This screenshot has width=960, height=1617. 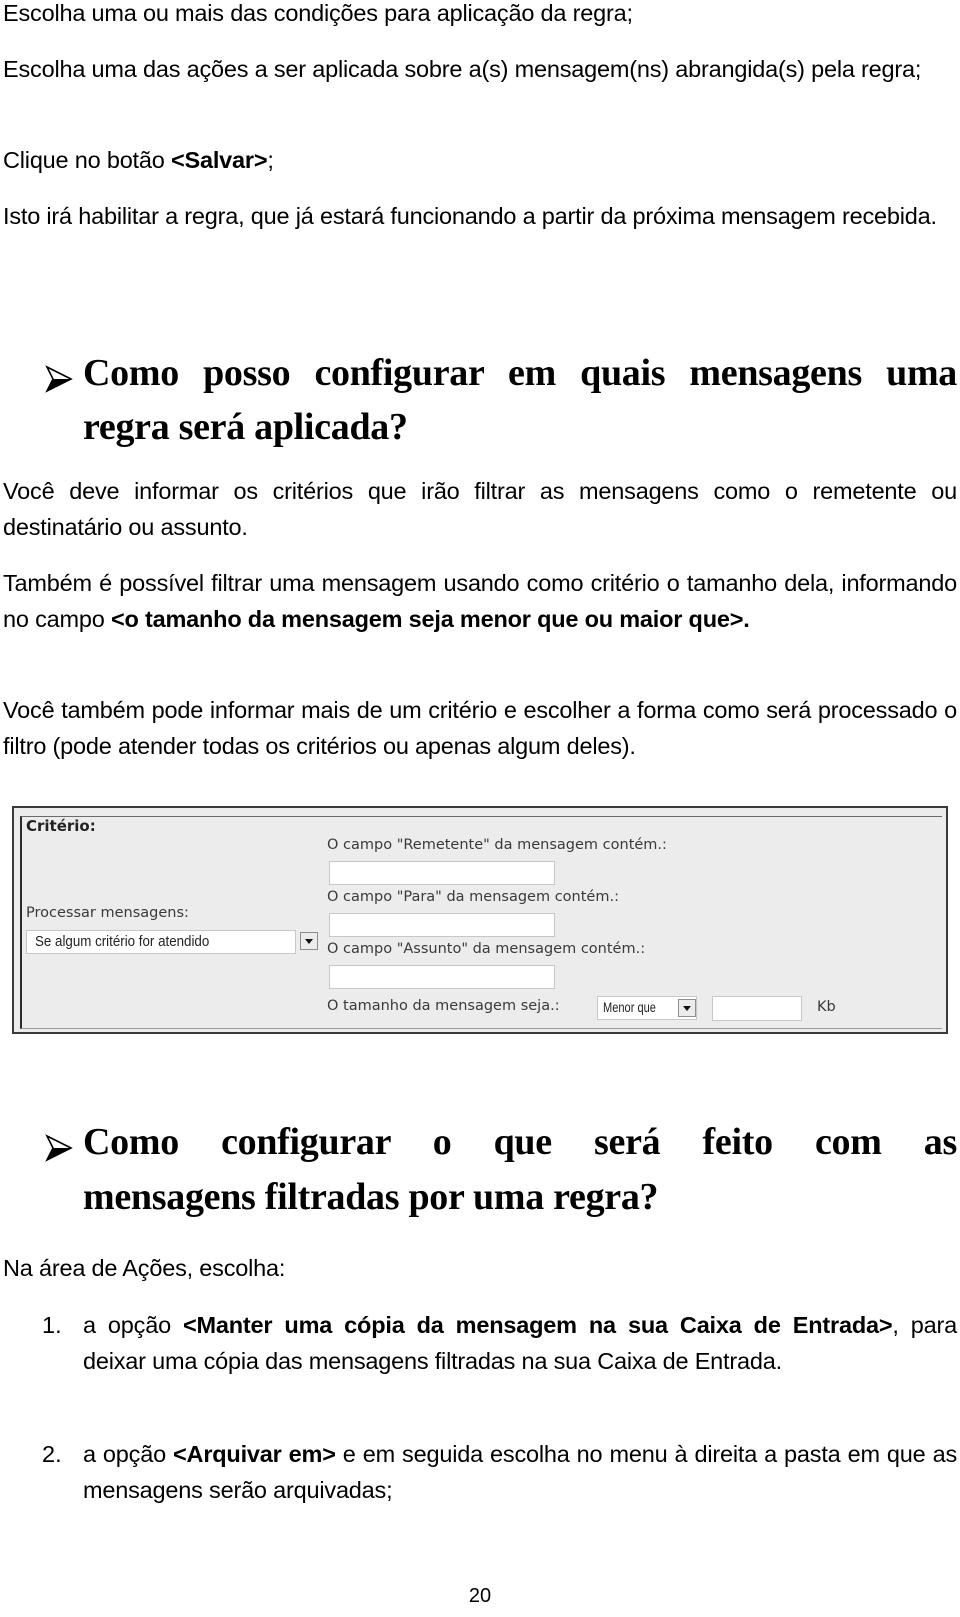 I want to click on list-item-1-prefix: a opção, so click(x=133, y=1325).